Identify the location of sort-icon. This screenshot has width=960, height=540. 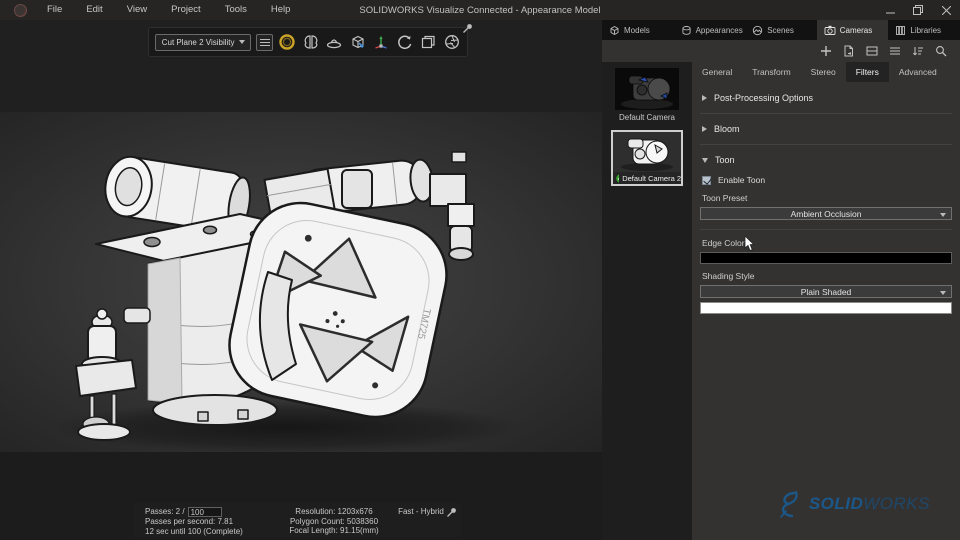
(918, 51).